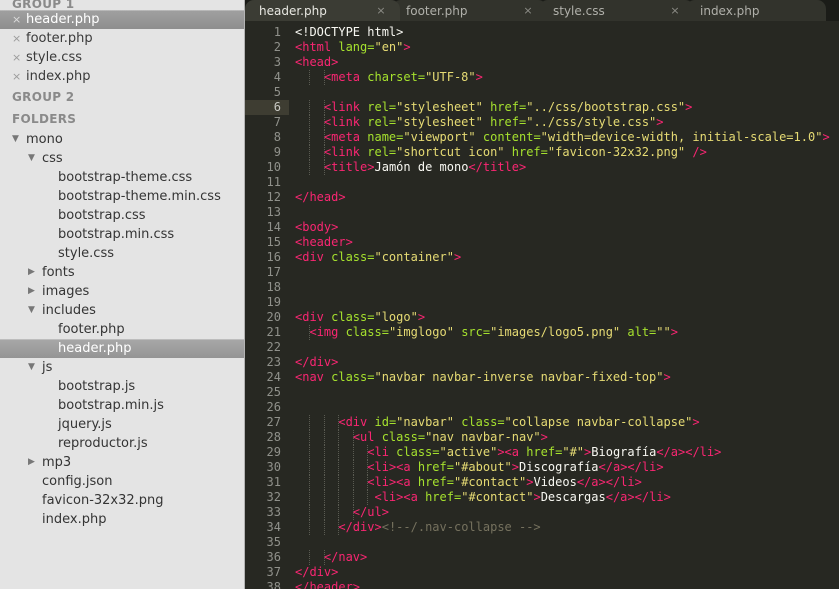  I want to click on tab-index-php: index.php, so click(756, 10).